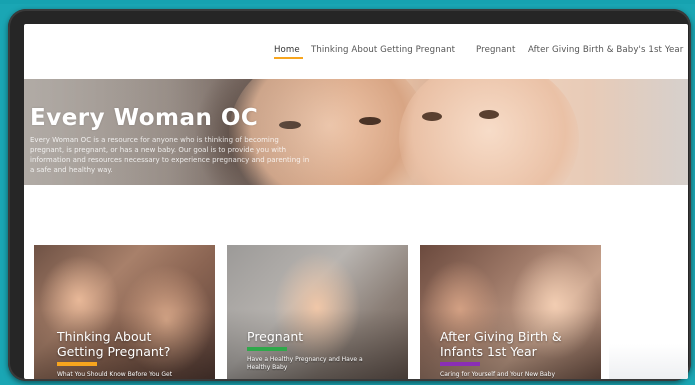 The width and height of the screenshot is (695, 385). Describe the element at coordinates (501, 336) in the screenshot. I see `card-title: After Giving Birth &` at that location.